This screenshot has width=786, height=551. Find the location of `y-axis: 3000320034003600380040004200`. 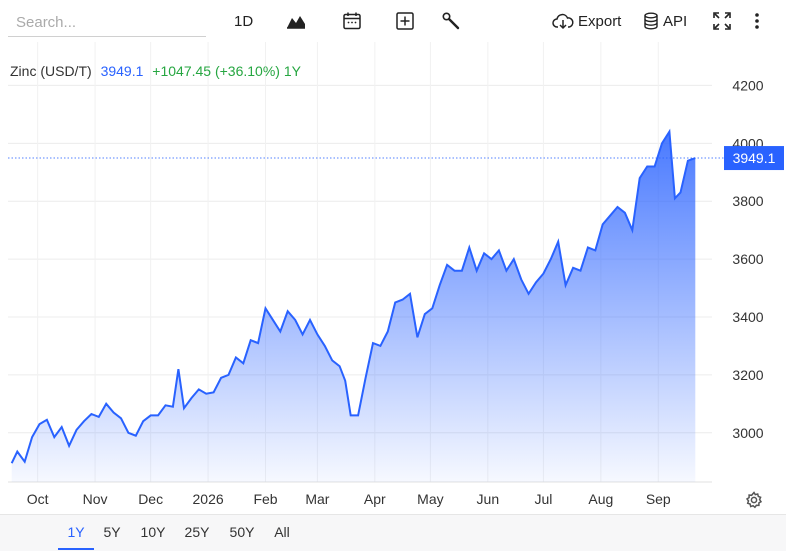

y-axis: 3000320034003600380040004200 is located at coordinates (747, 258).